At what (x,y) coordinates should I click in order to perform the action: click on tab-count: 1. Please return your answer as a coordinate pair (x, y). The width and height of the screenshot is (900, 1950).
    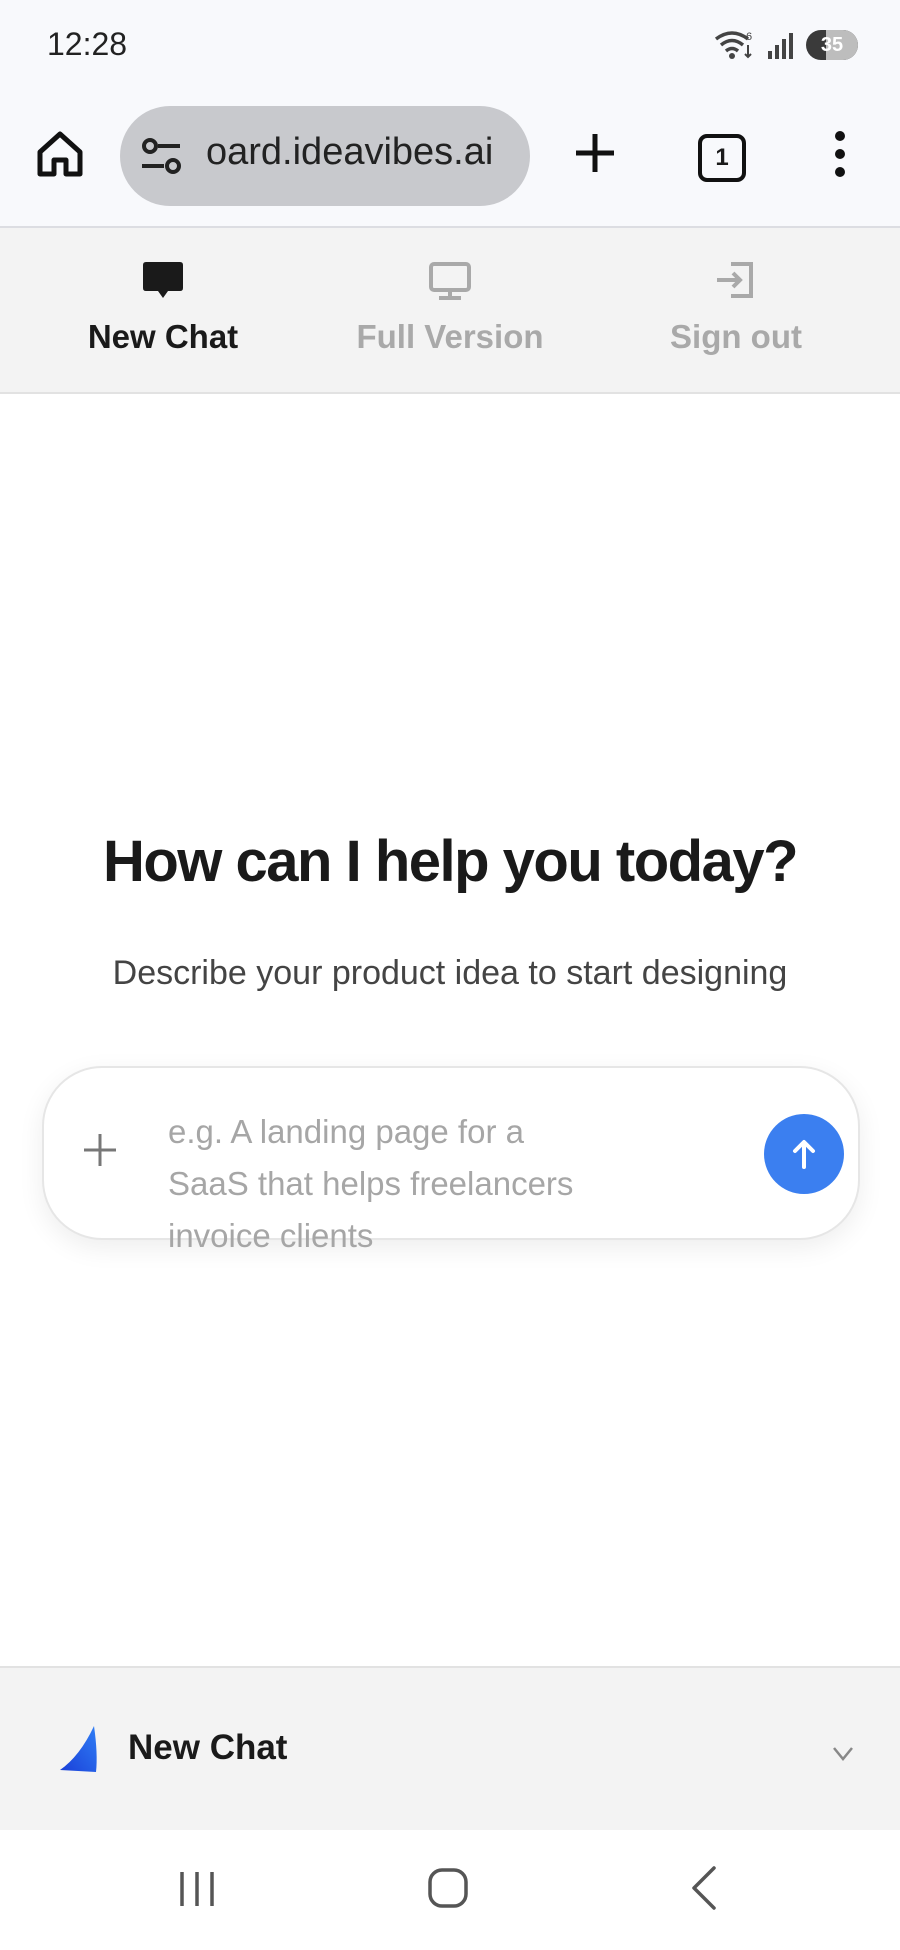
    Looking at the image, I should click on (722, 157).